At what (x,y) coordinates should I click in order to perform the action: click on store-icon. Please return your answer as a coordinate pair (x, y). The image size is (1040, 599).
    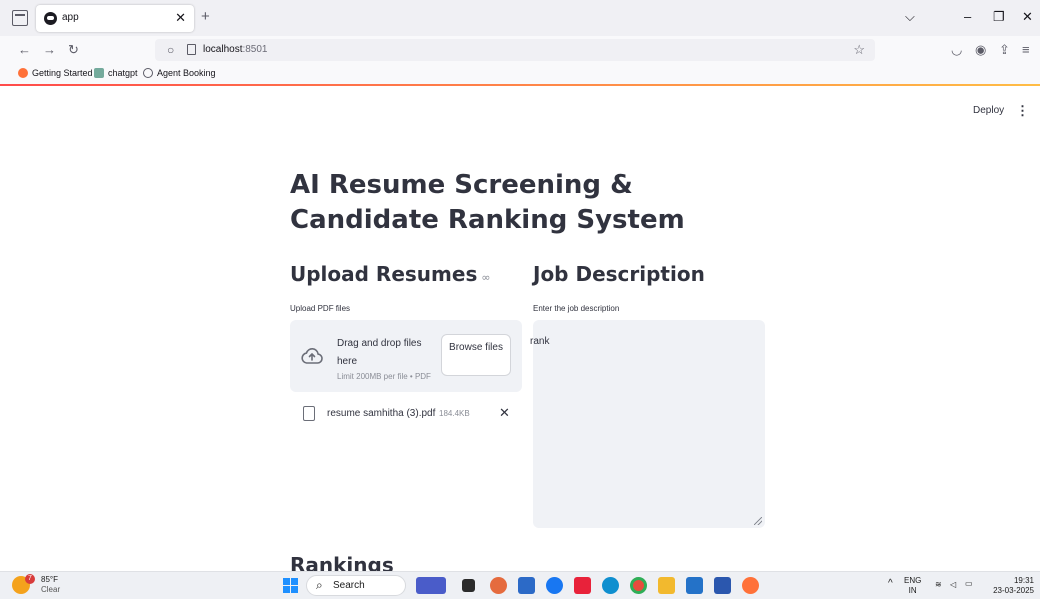
    Looking at the image, I should click on (526, 585).